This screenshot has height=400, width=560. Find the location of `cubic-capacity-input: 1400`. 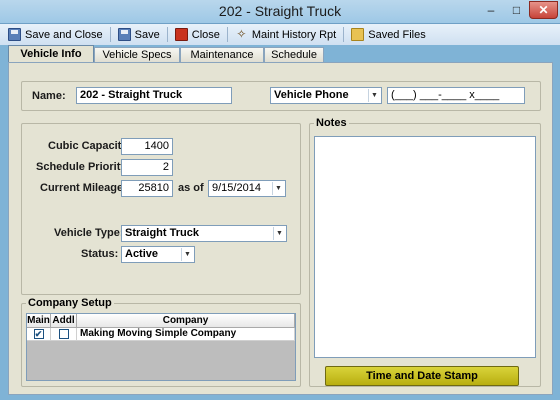

cubic-capacity-input: 1400 is located at coordinates (147, 146).